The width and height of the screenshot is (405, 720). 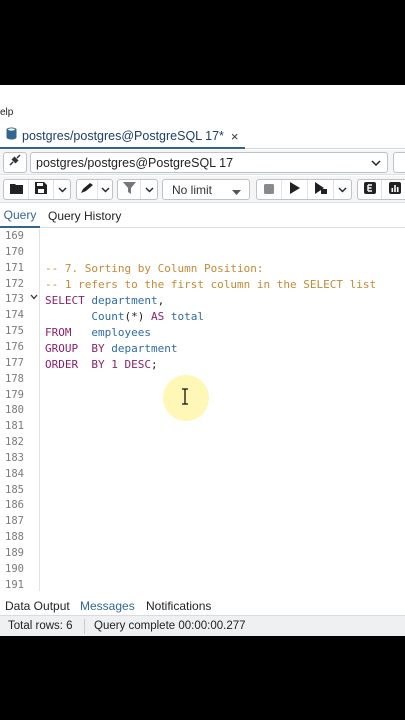 What do you see at coordinates (14, 537) in the screenshot?
I see `line-number: 188` at bounding box center [14, 537].